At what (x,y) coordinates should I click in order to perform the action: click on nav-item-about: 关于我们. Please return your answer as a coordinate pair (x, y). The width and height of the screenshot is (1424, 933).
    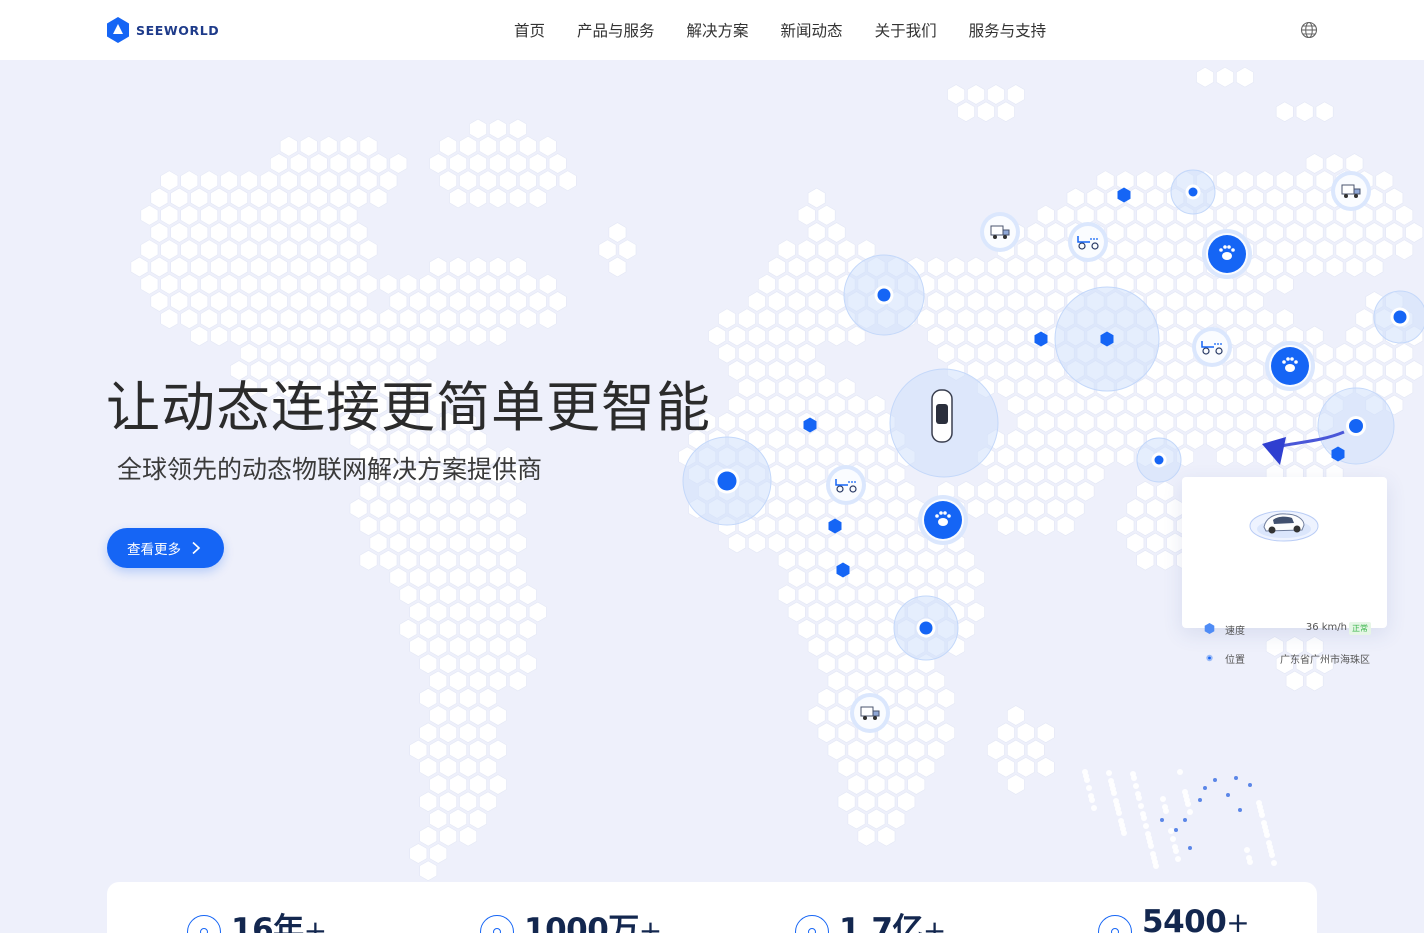
    Looking at the image, I should click on (906, 30).